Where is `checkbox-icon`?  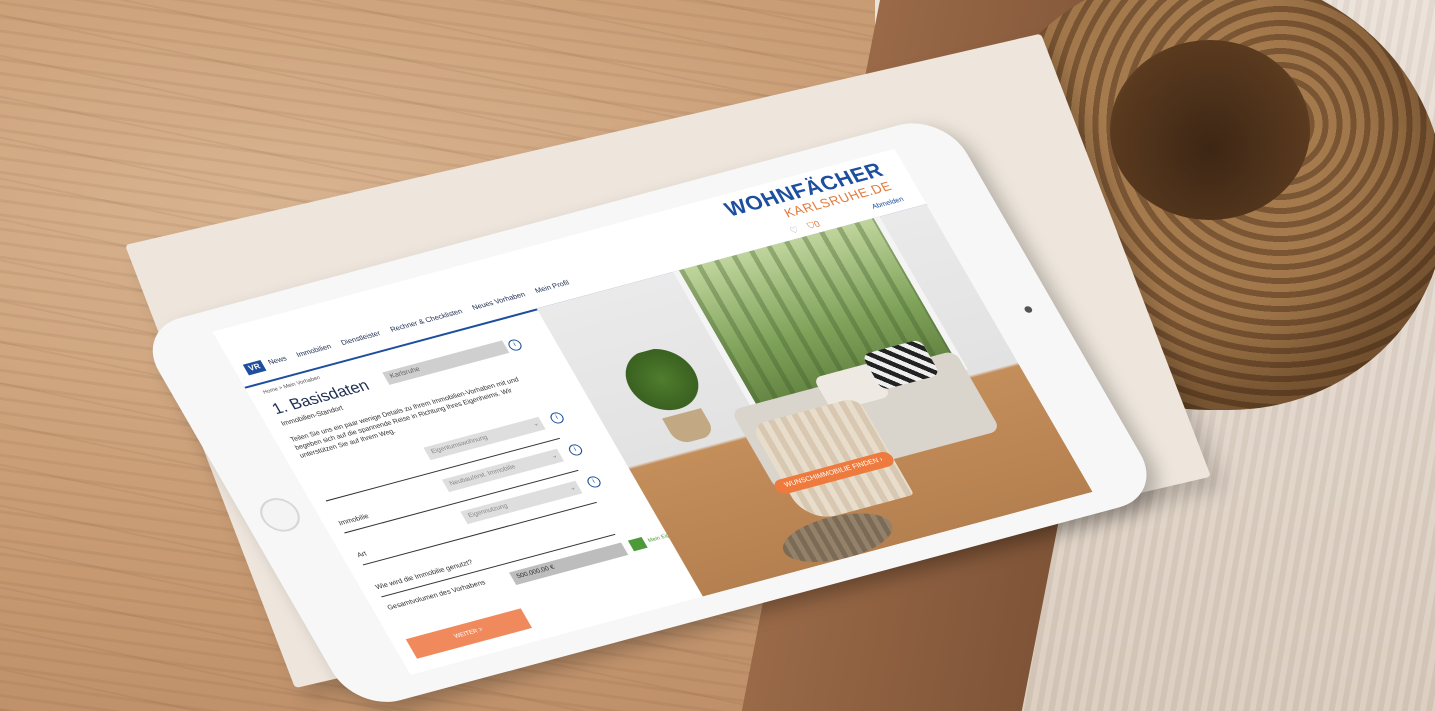
checkbox-icon is located at coordinates (637, 544).